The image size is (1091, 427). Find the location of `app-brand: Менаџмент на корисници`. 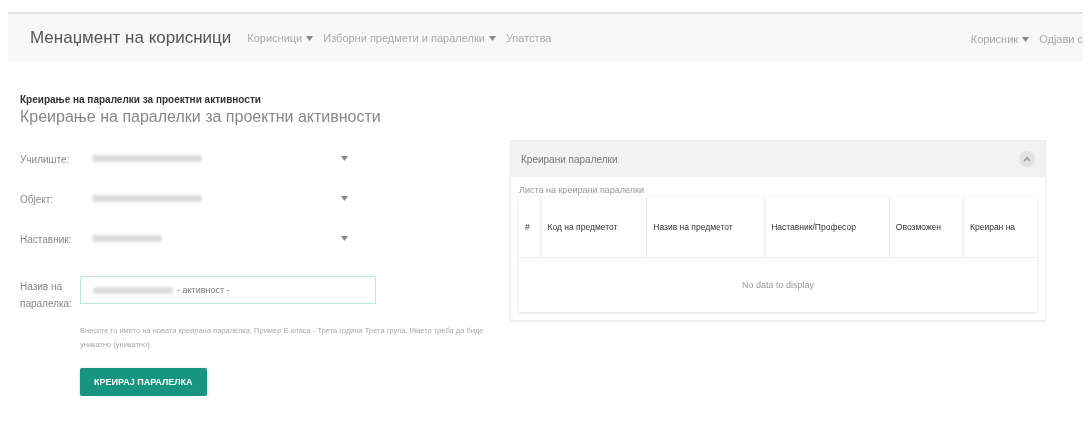

app-brand: Менаџмент на корисници is located at coordinates (131, 38).